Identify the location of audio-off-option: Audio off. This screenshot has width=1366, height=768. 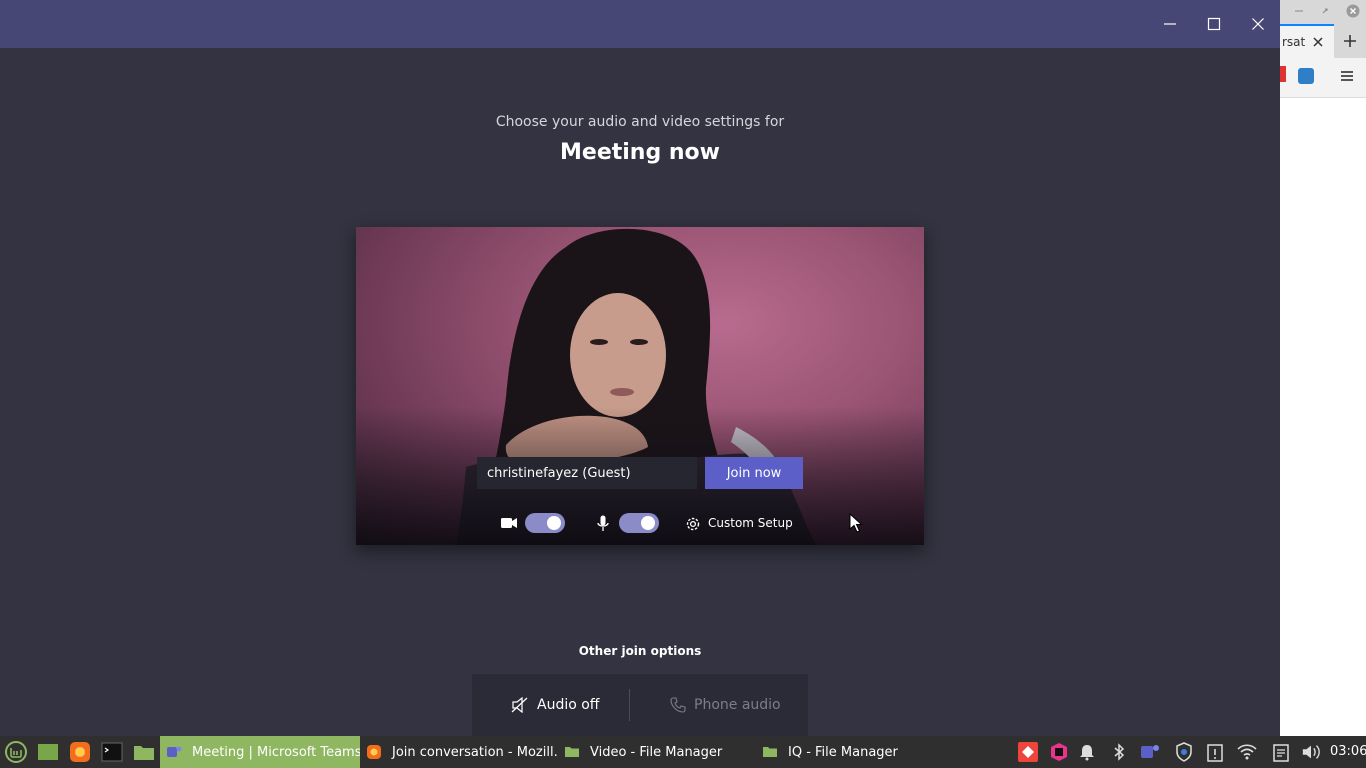
(555, 705).